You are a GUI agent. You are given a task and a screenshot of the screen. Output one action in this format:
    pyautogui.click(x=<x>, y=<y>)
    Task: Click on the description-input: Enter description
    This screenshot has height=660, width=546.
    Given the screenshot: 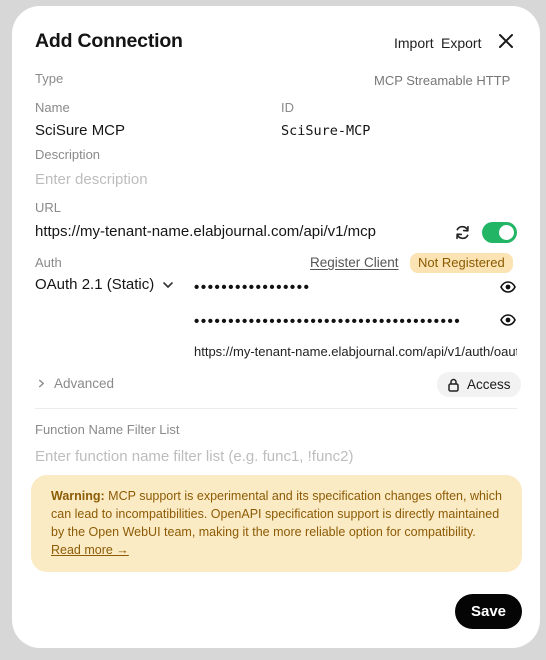 What is the action you would take?
    pyautogui.click(x=91, y=179)
    